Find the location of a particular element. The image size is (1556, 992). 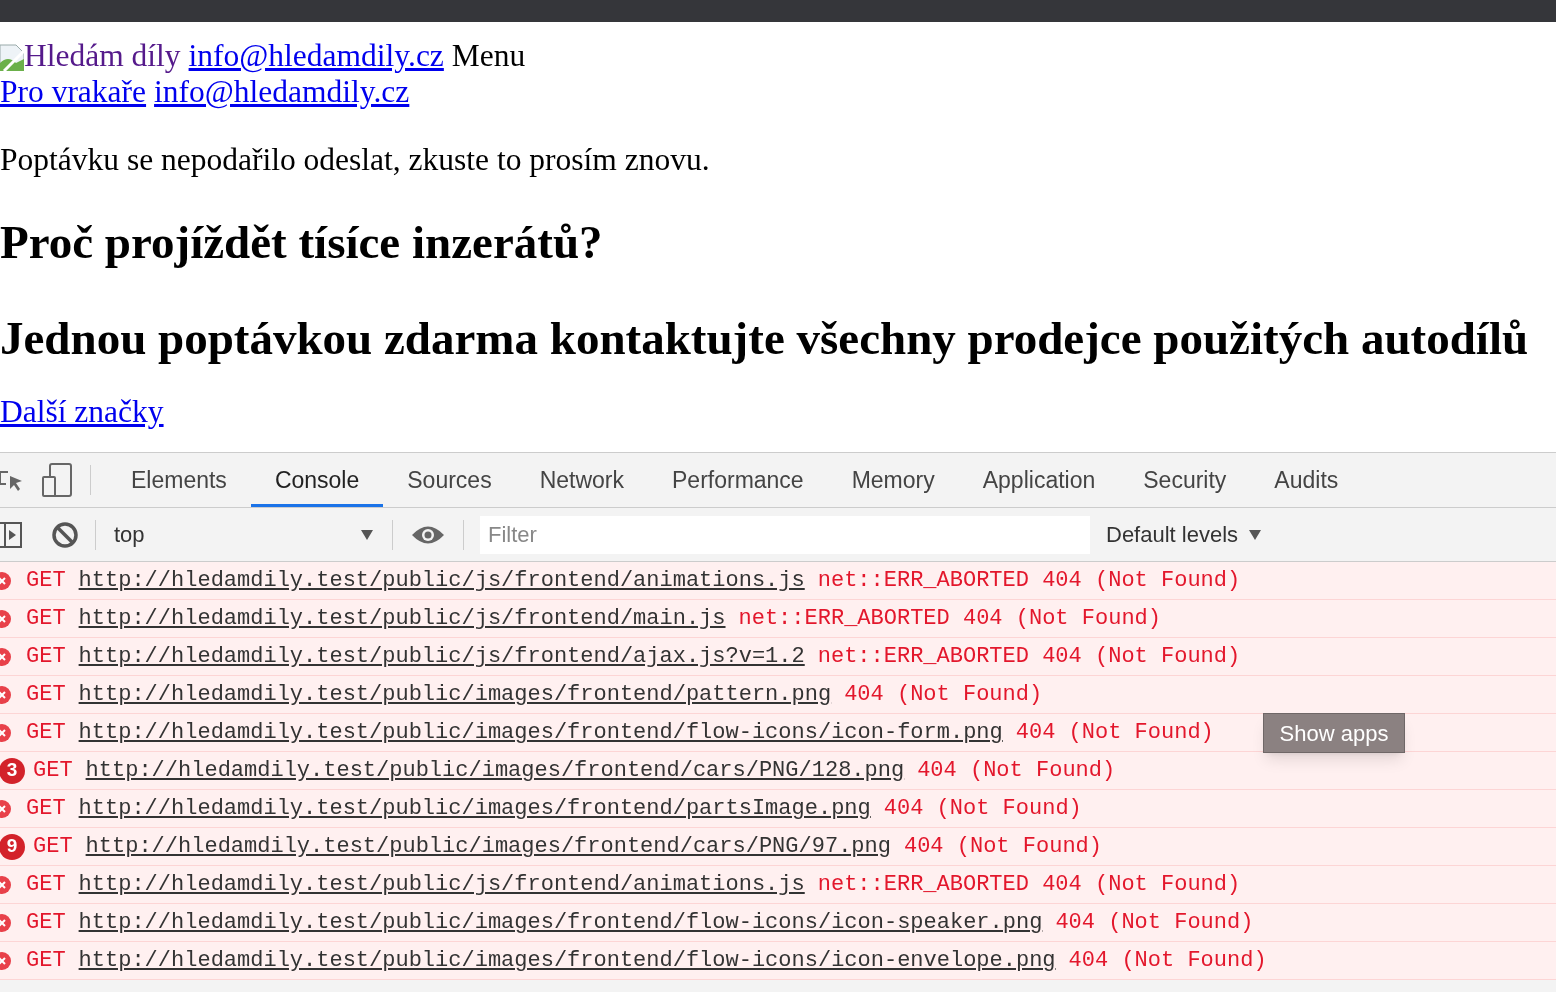

logo-alt-text: Hledám díly is located at coordinates (102, 56).